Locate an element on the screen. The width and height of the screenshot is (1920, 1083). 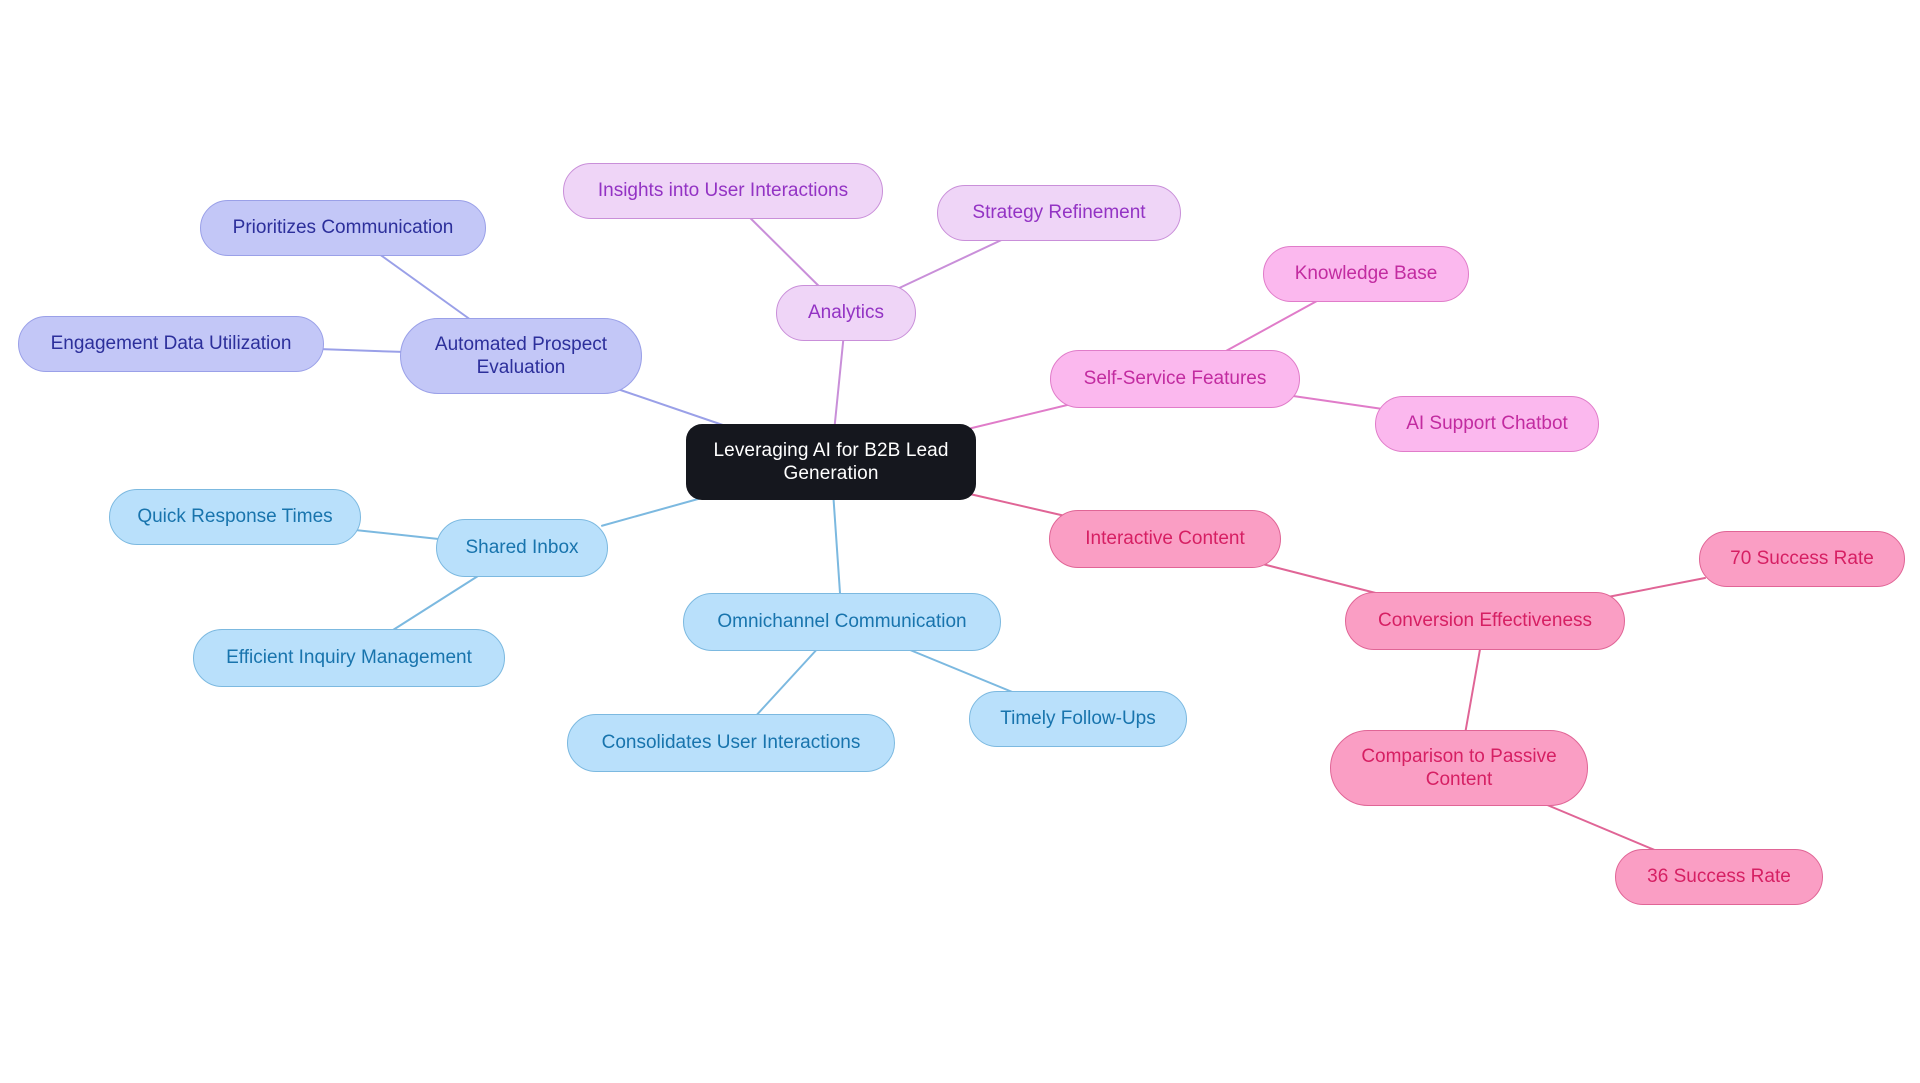
mindmap-edge-omnichannel-communication-to-timely-follow-ups is located at coordinates (961, 671).